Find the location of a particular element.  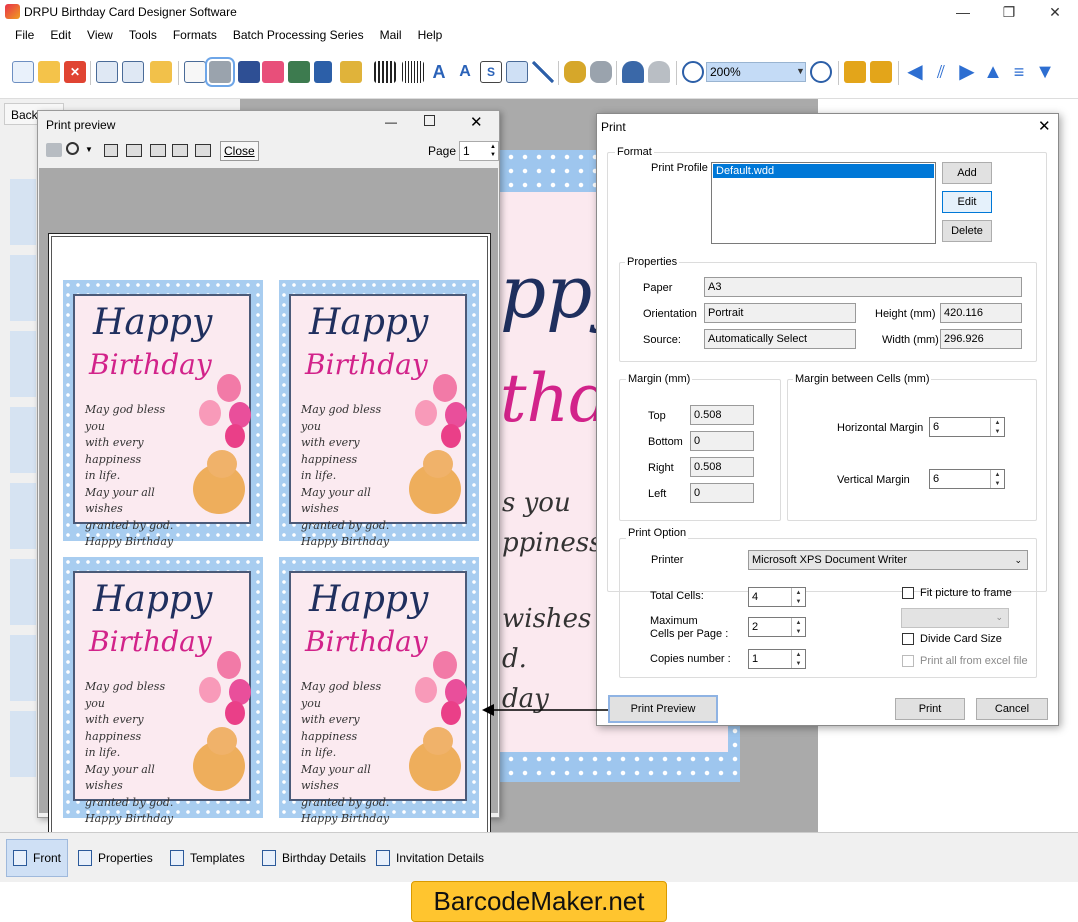

horizontal-margin-spinner: 6 ▲ ▼ is located at coordinates (967, 427).